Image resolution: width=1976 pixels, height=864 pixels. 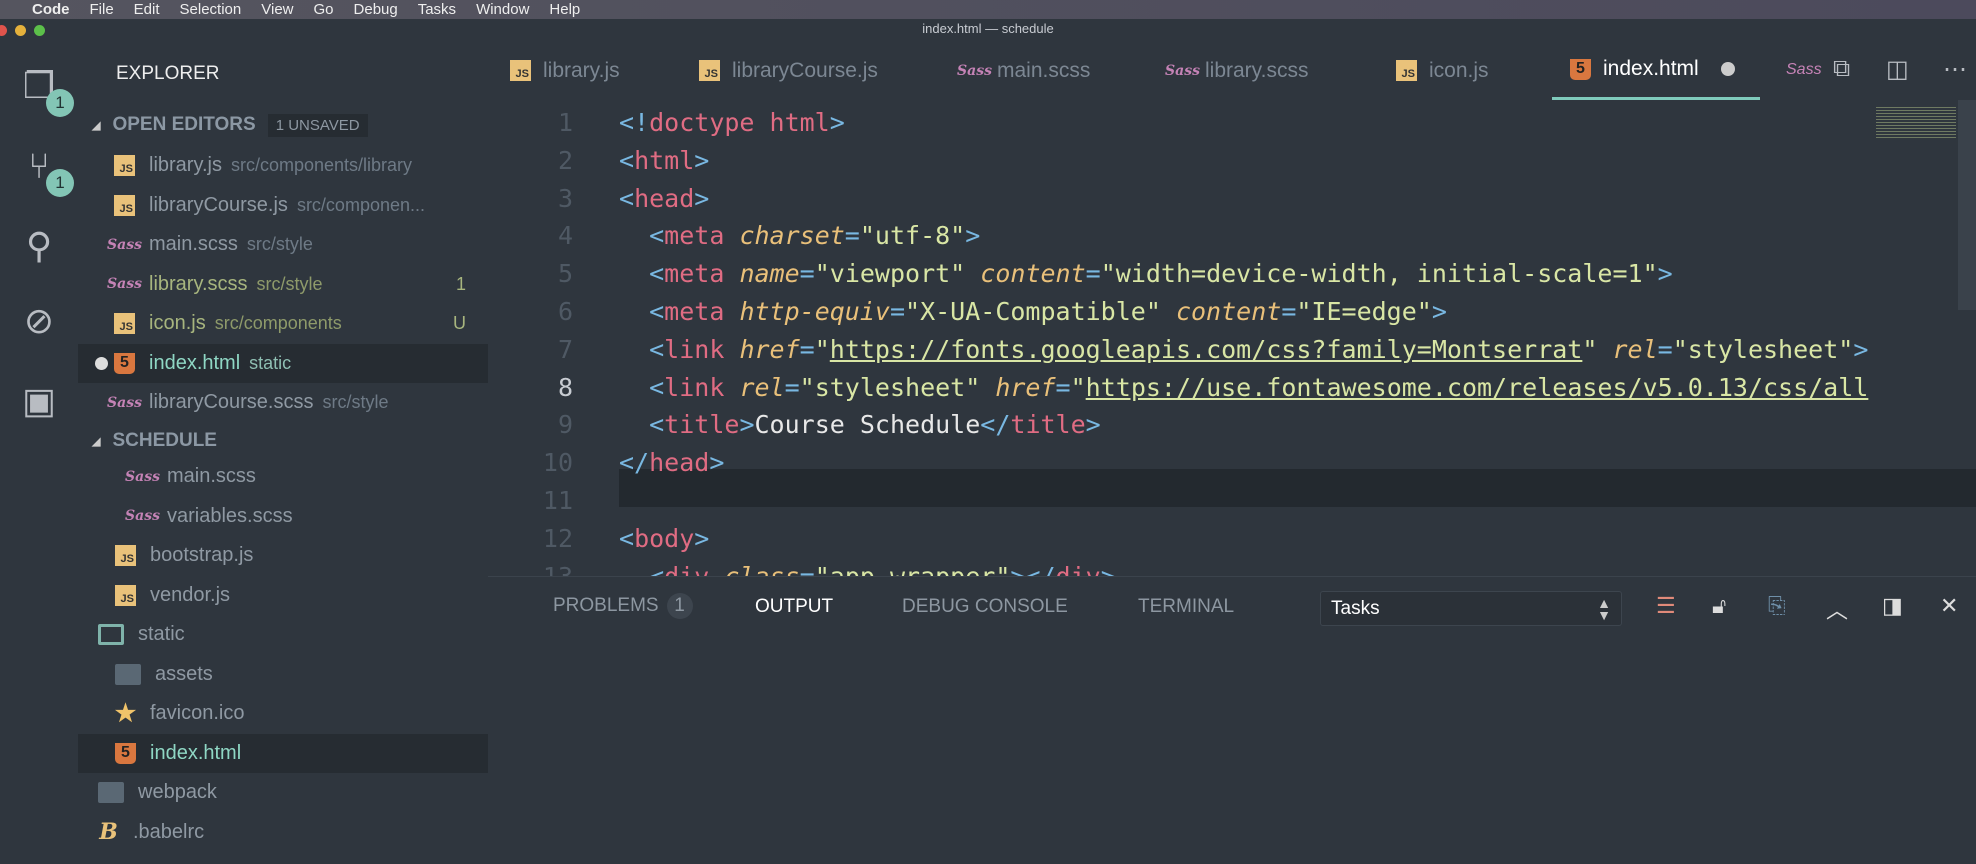 What do you see at coordinates (1916, 122) in the screenshot?
I see `minimap` at bounding box center [1916, 122].